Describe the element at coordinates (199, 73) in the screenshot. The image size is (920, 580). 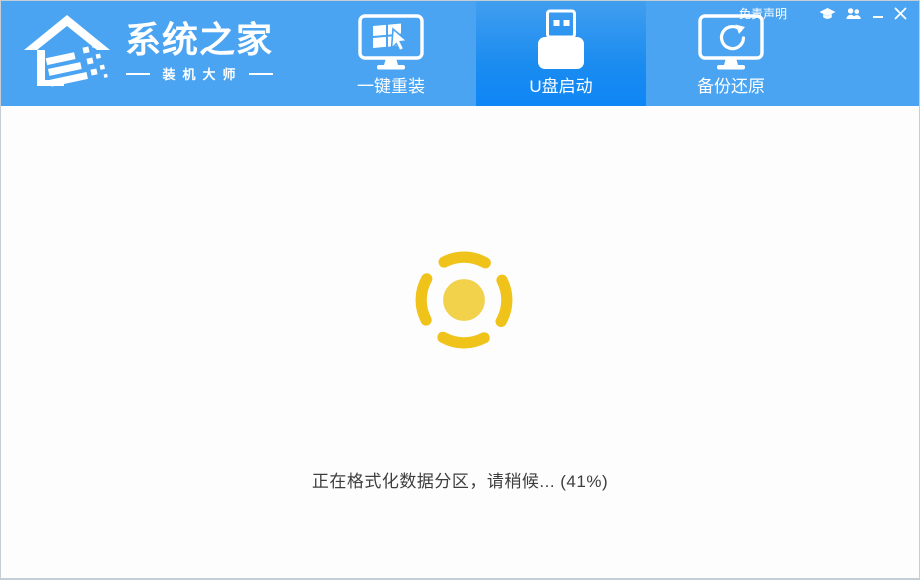
I see `brand-subtitle: 装机大师` at that location.